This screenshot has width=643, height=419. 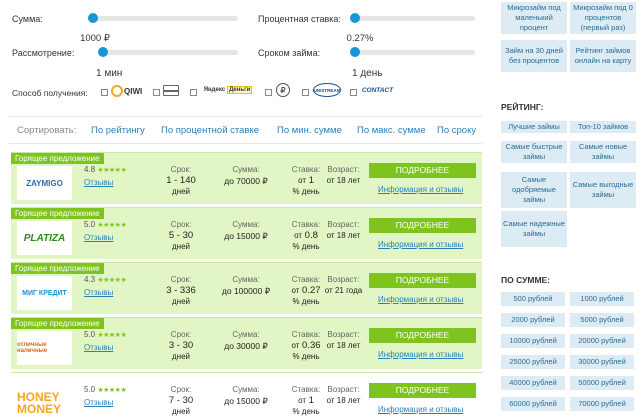 I want to click on sort-by-rate: По процентной ставке, so click(x=210, y=130).